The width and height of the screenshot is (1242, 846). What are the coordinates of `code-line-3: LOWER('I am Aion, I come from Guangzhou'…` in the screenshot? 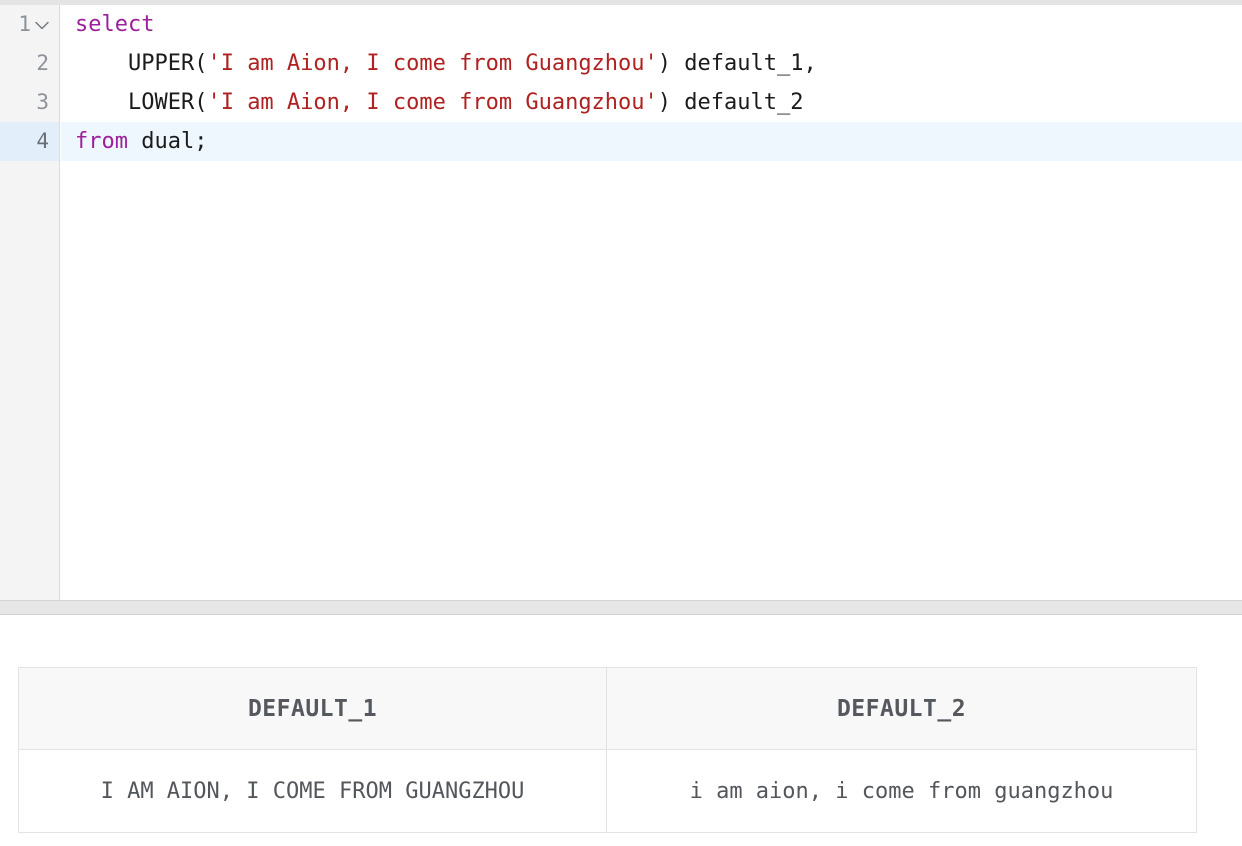 It's located at (651, 102).